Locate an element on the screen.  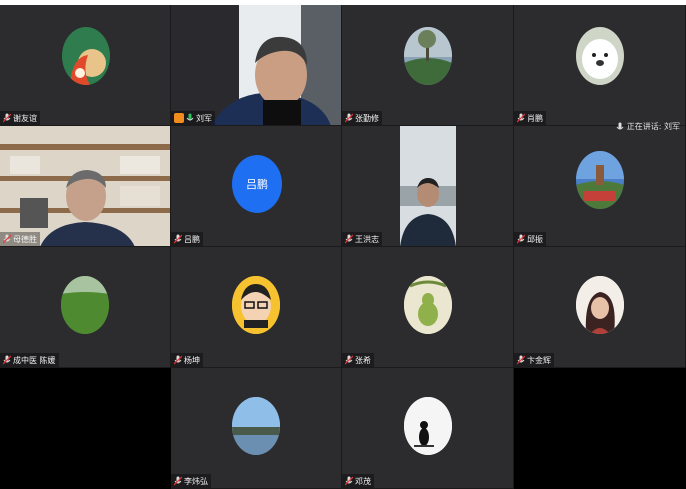
participant-name: 刘军 is located at coordinates (204, 118).